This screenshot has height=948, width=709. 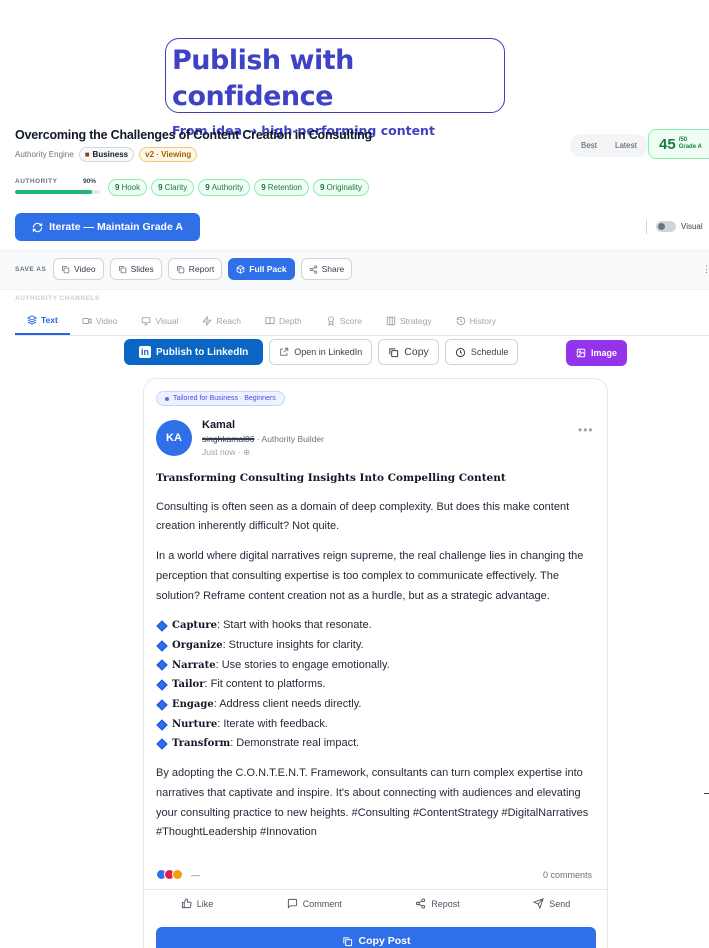 I want to click on latest-option: Latest, so click(x=626, y=145).